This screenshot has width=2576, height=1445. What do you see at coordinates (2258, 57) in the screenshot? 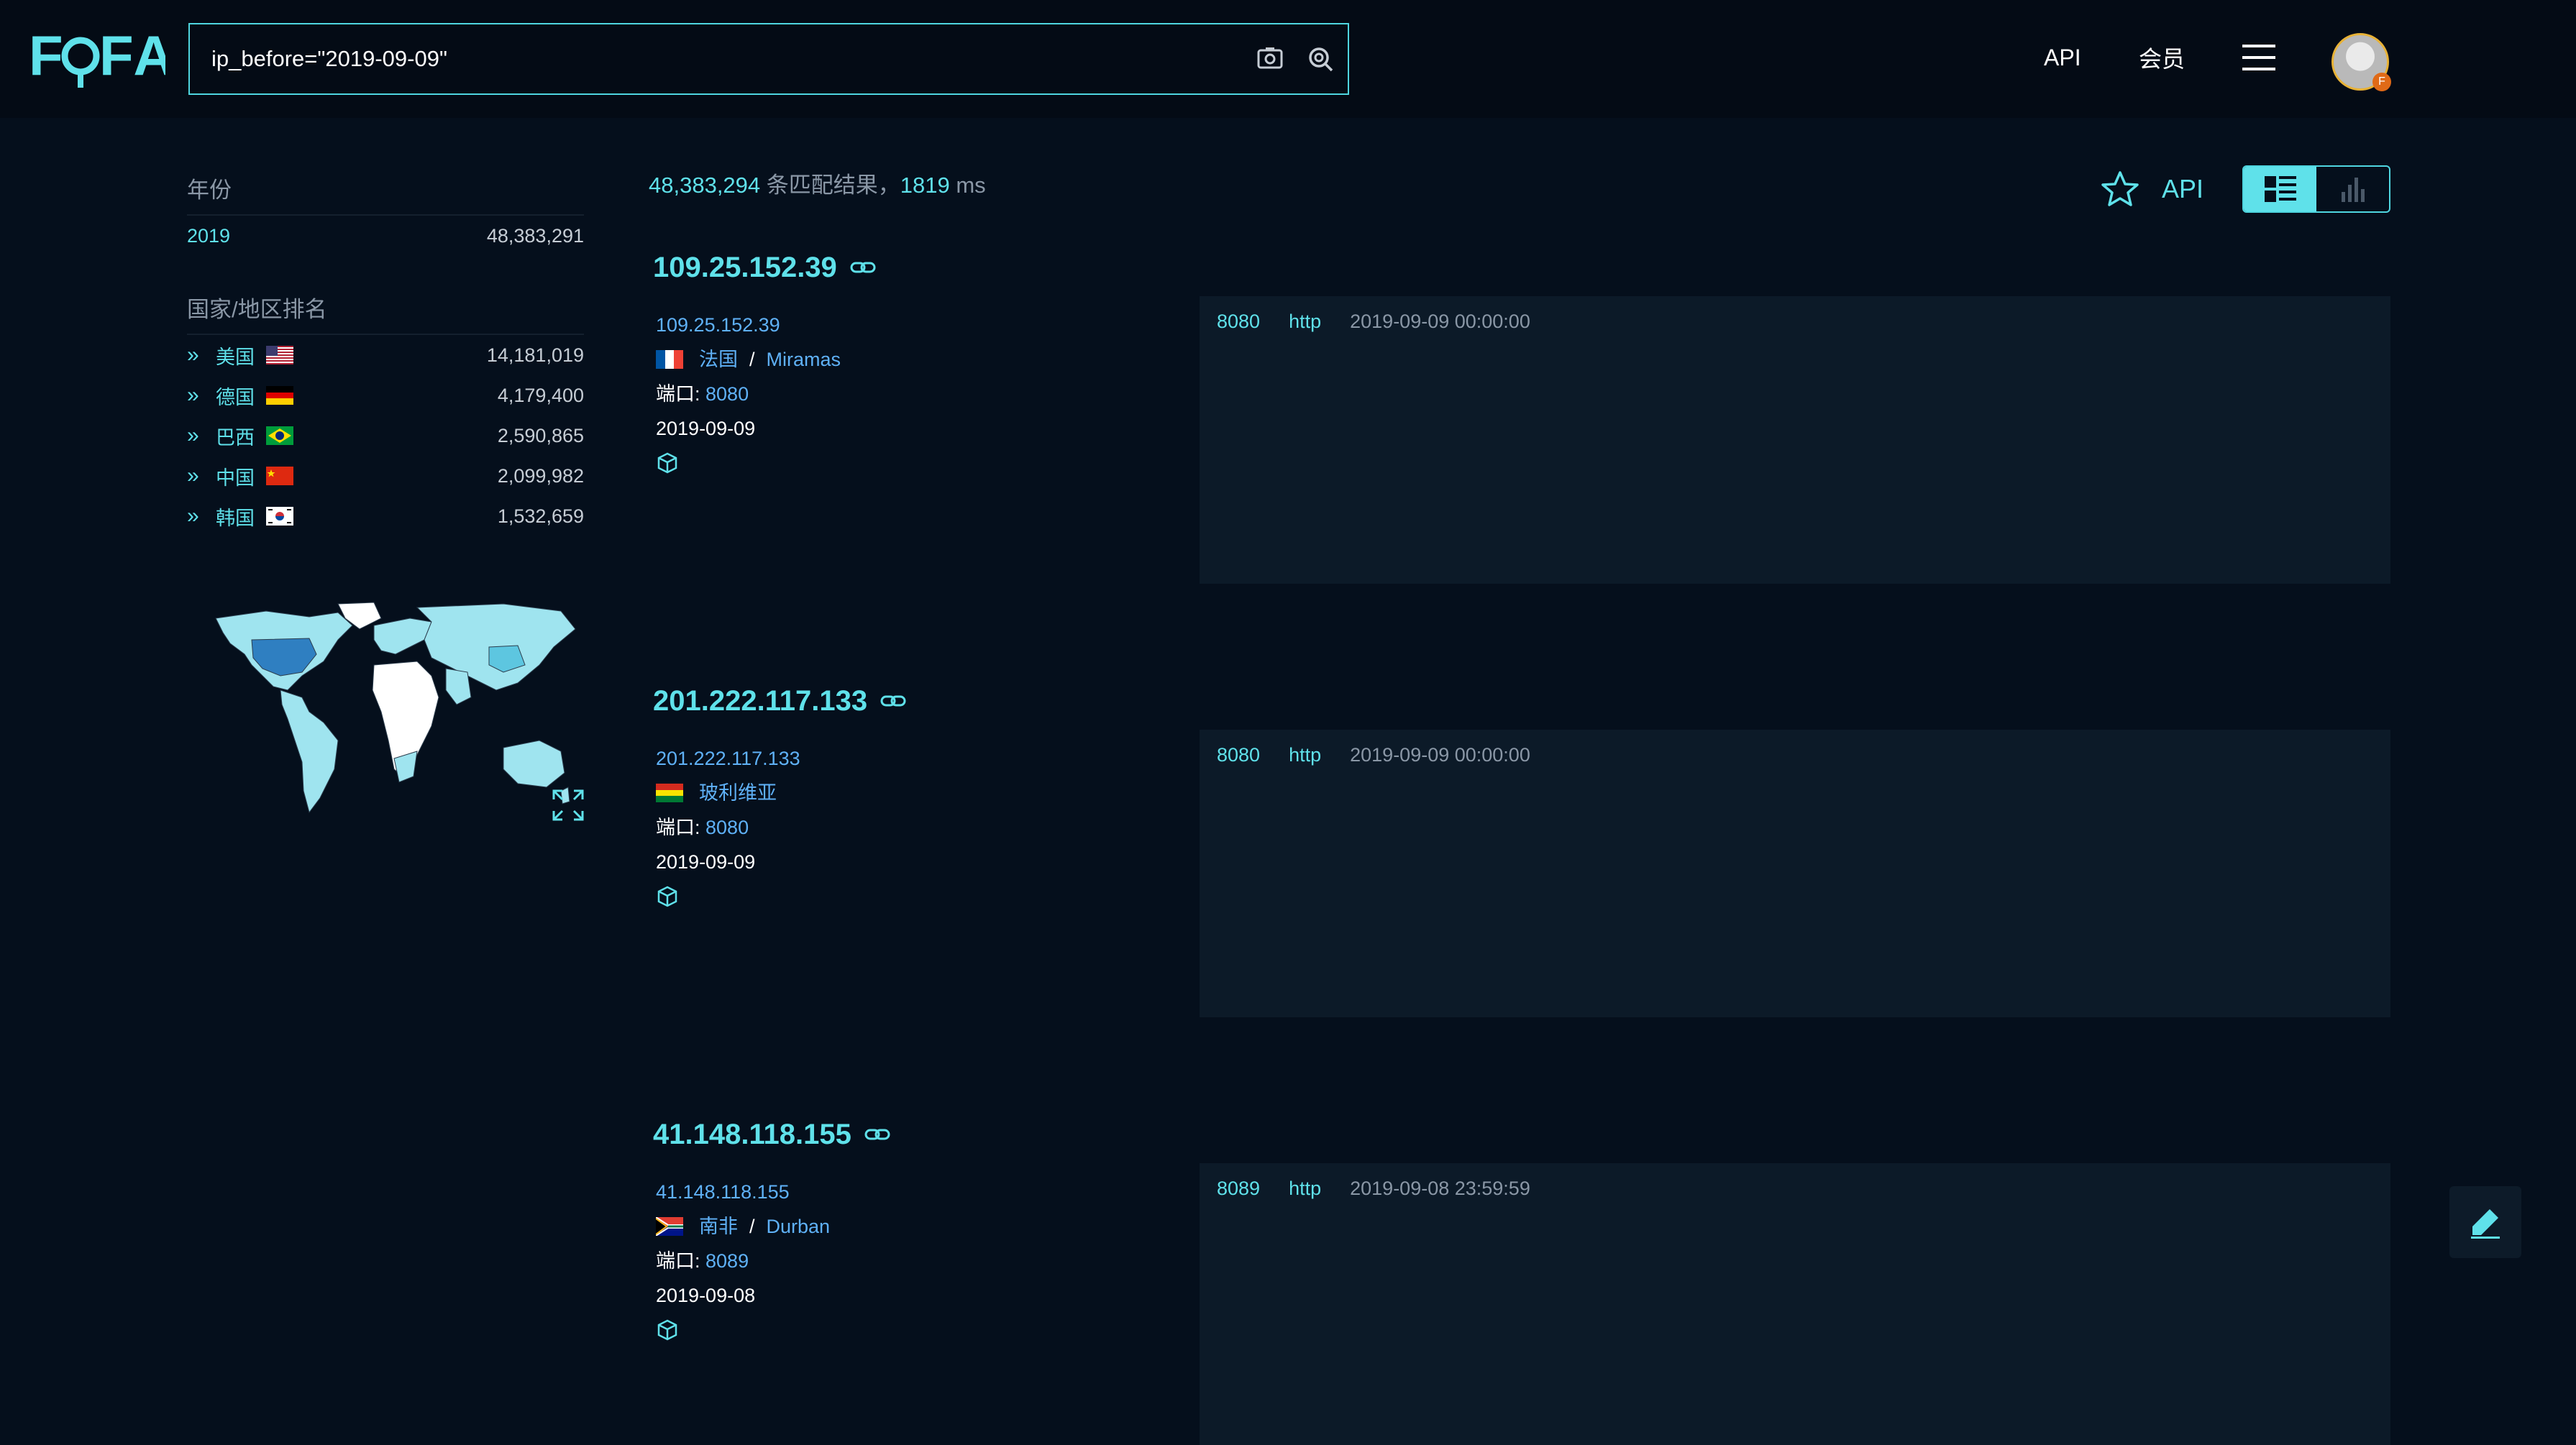
I see `menu-icon` at bounding box center [2258, 57].